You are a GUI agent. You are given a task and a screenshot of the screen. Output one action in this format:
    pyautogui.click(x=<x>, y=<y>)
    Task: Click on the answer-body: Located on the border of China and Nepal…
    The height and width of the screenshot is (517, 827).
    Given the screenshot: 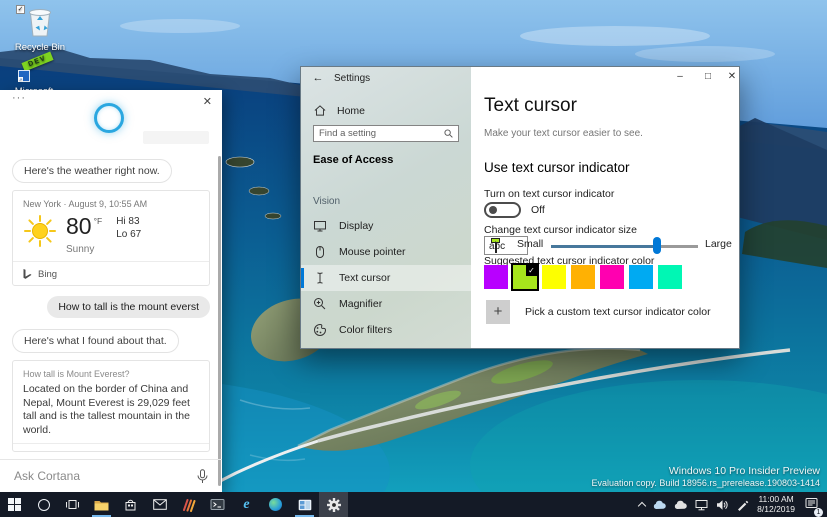 What is the action you would take?
    pyautogui.click(x=106, y=409)
    